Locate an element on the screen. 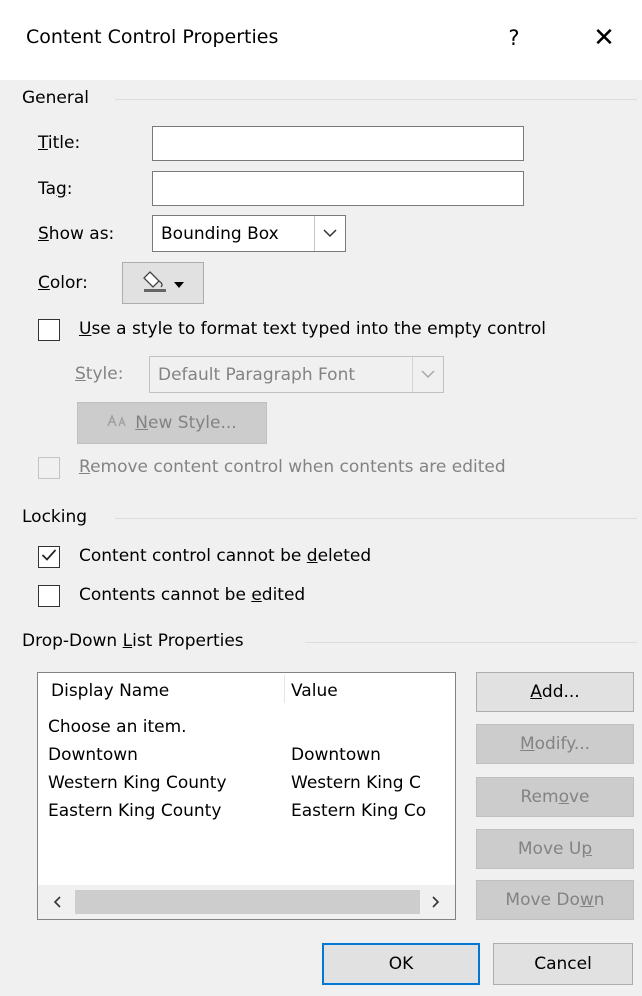 The width and height of the screenshot is (642, 996). paint-bucket-icon is located at coordinates (155, 283).